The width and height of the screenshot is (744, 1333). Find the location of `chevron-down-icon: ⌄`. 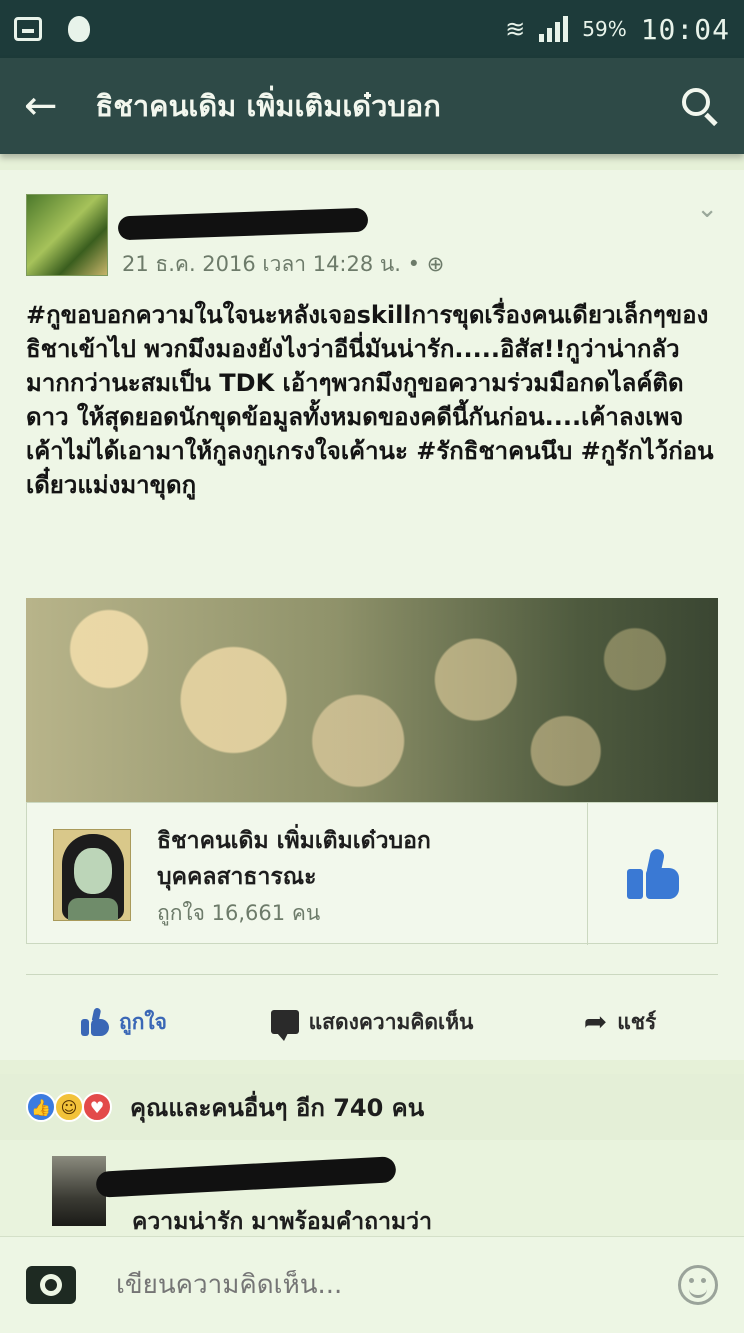

chevron-down-icon: ⌄ is located at coordinates (707, 209).